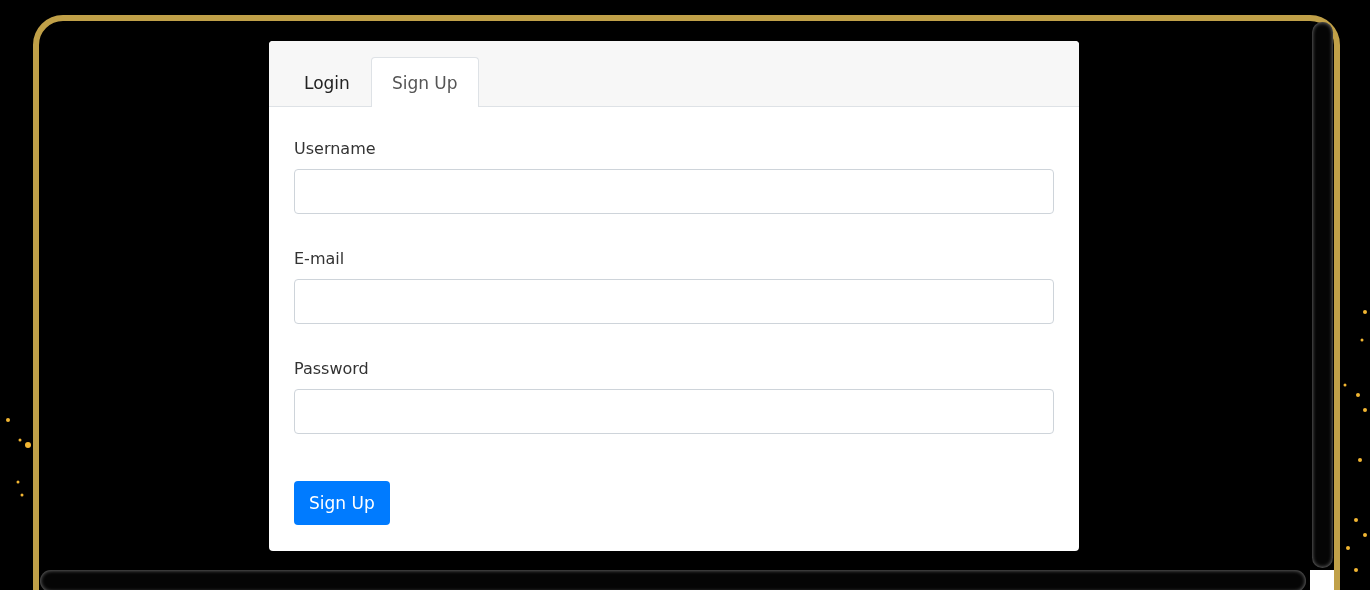  Describe the element at coordinates (319, 259) in the screenshot. I see `field-label: E-mail` at that location.